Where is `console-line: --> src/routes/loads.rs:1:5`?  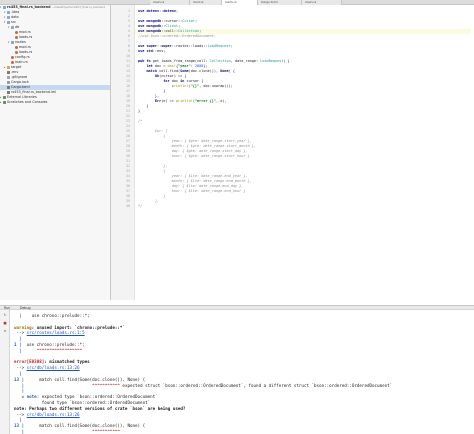
console-line: --> src/routes/loads.rs:1:5 is located at coordinates (49, 333).